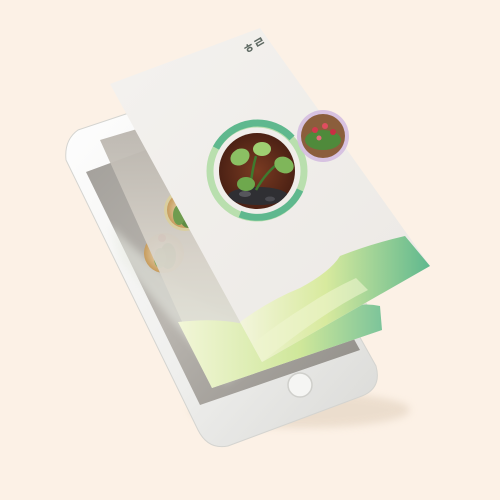 This screenshot has width=500, height=500. I want to click on pothos-plant-card, so click(257, 170).